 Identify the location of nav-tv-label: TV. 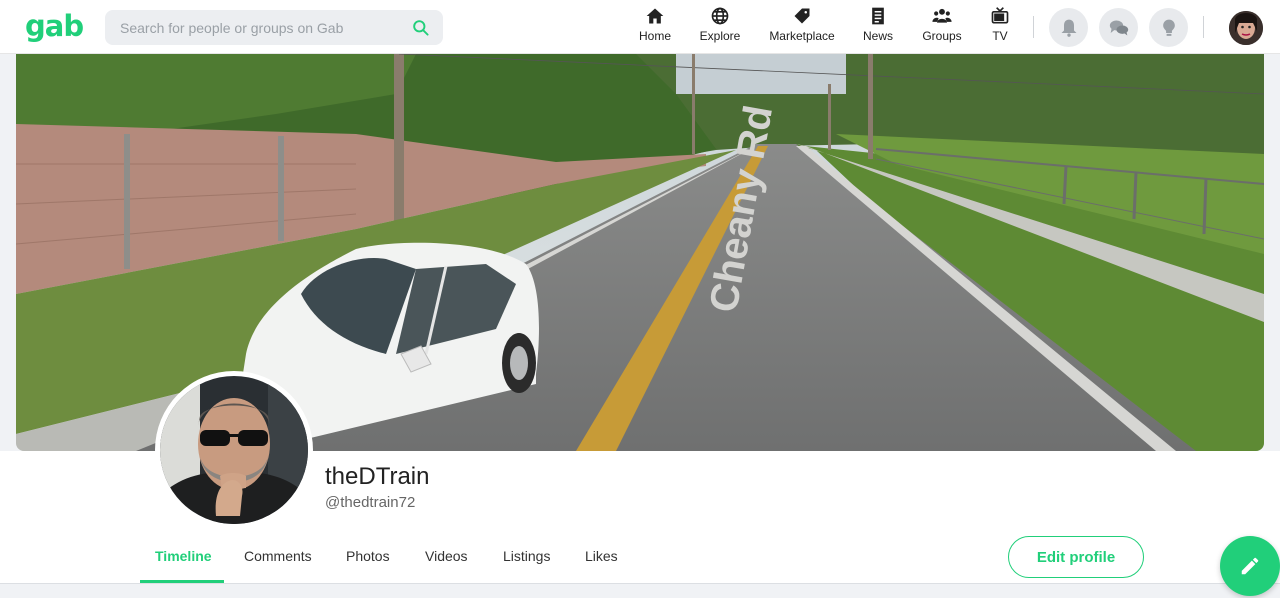
(1000, 36).